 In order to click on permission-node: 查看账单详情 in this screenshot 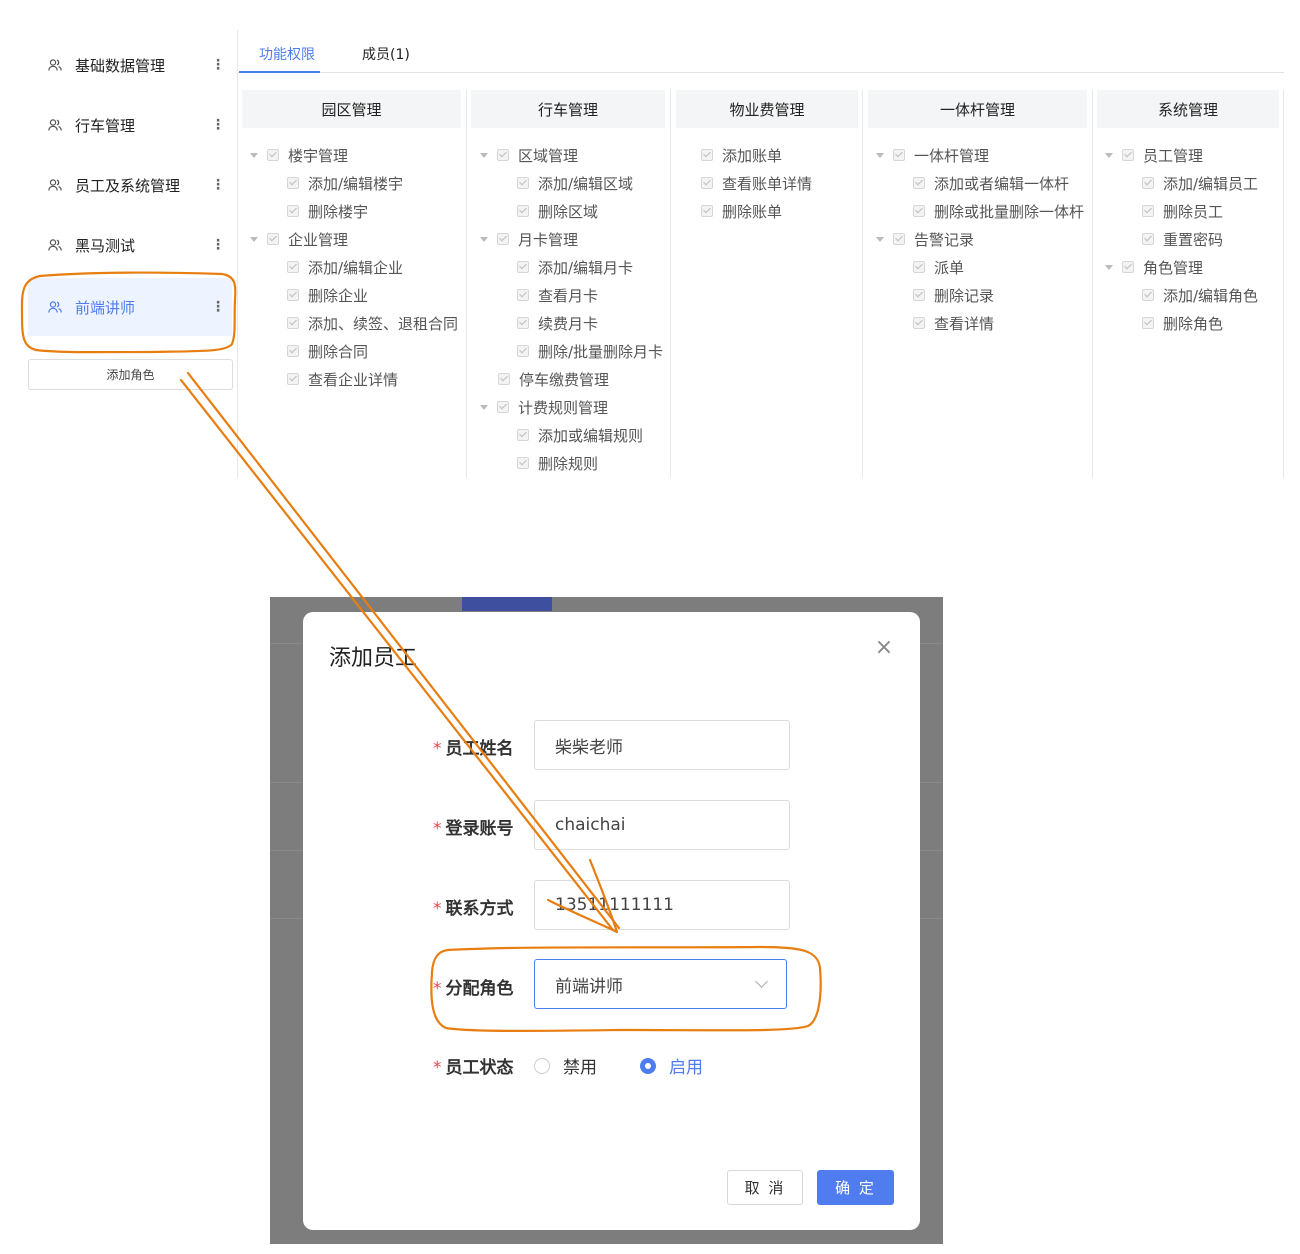, I will do `click(756, 183)`.